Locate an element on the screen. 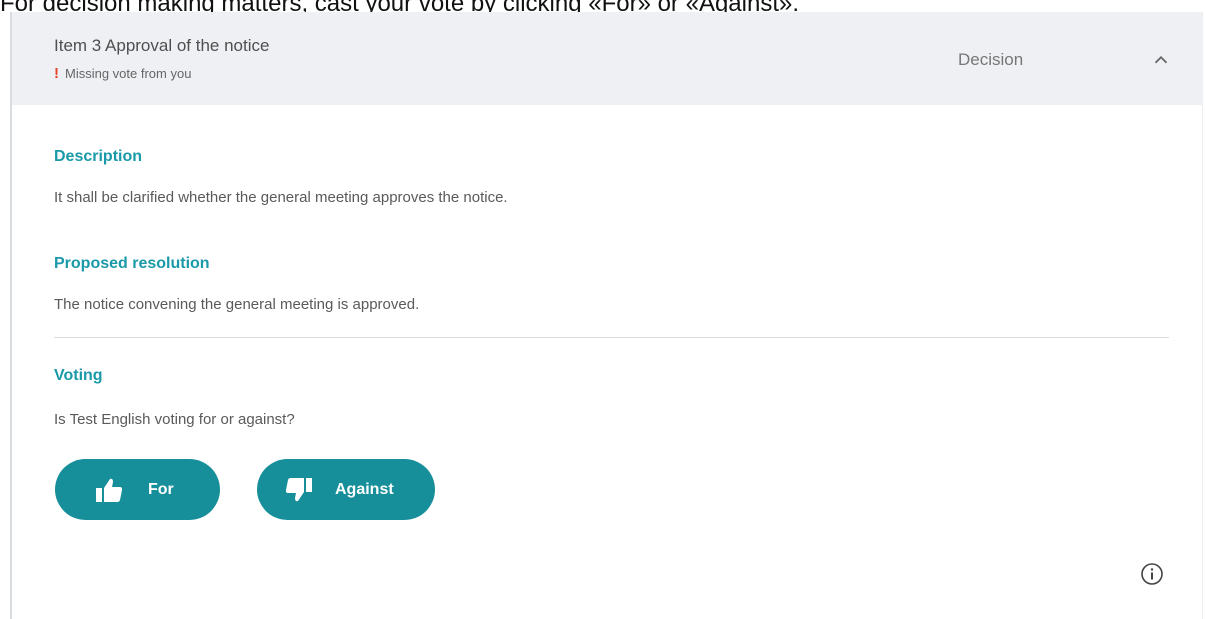 Image resolution: width=1205 pixels, height=619 pixels. chevron-up-icon is located at coordinates (1161, 60).